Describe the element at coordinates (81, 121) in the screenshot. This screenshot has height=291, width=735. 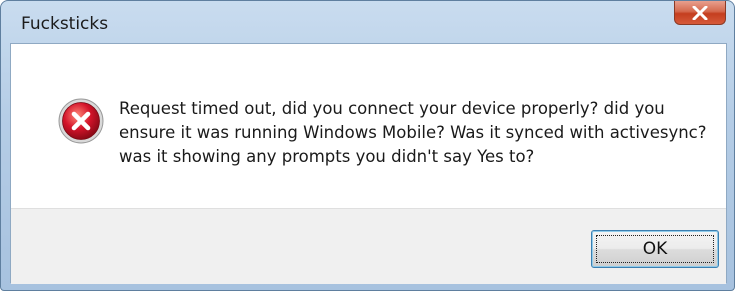
I see `error-icon` at that location.